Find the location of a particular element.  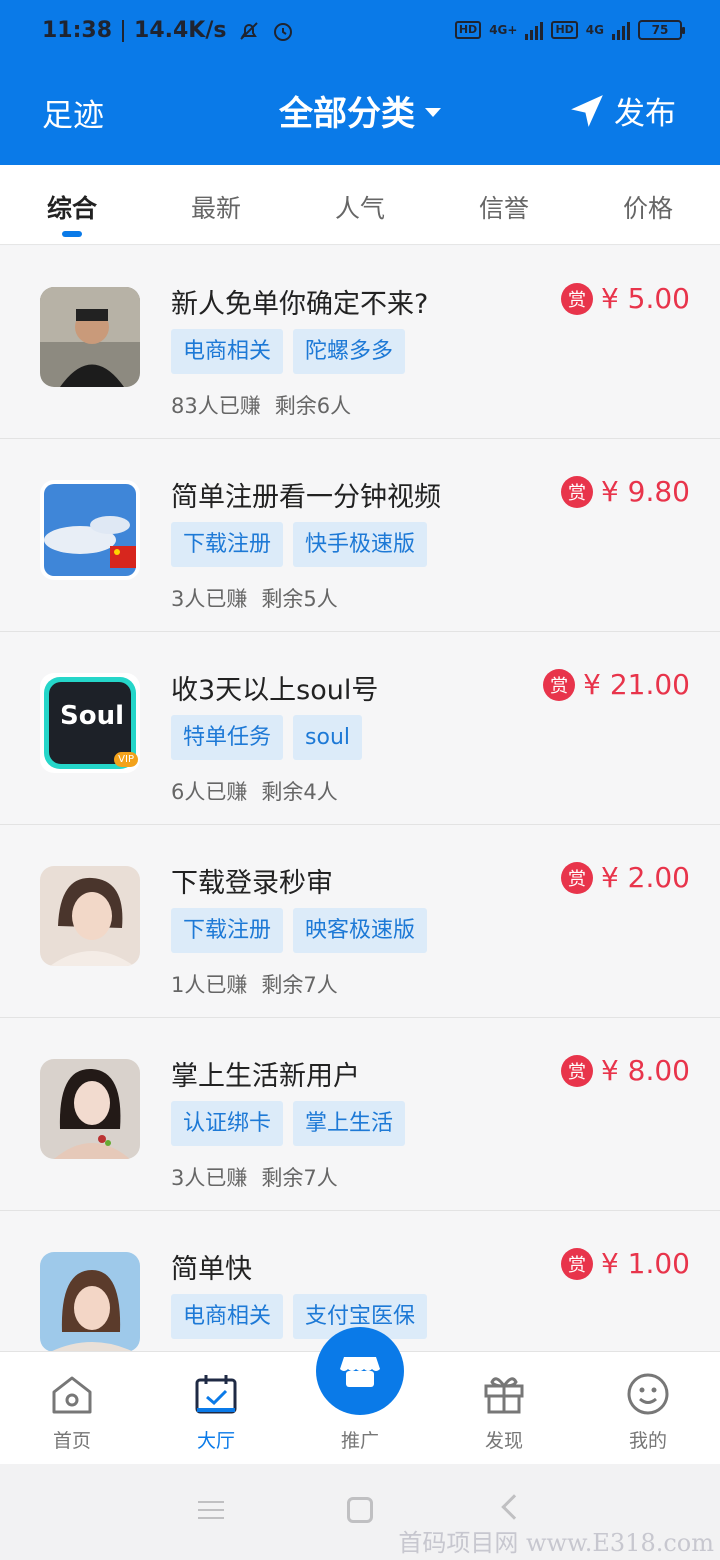

task-tag: 认证绑卡 is located at coordinates (227, 1123).